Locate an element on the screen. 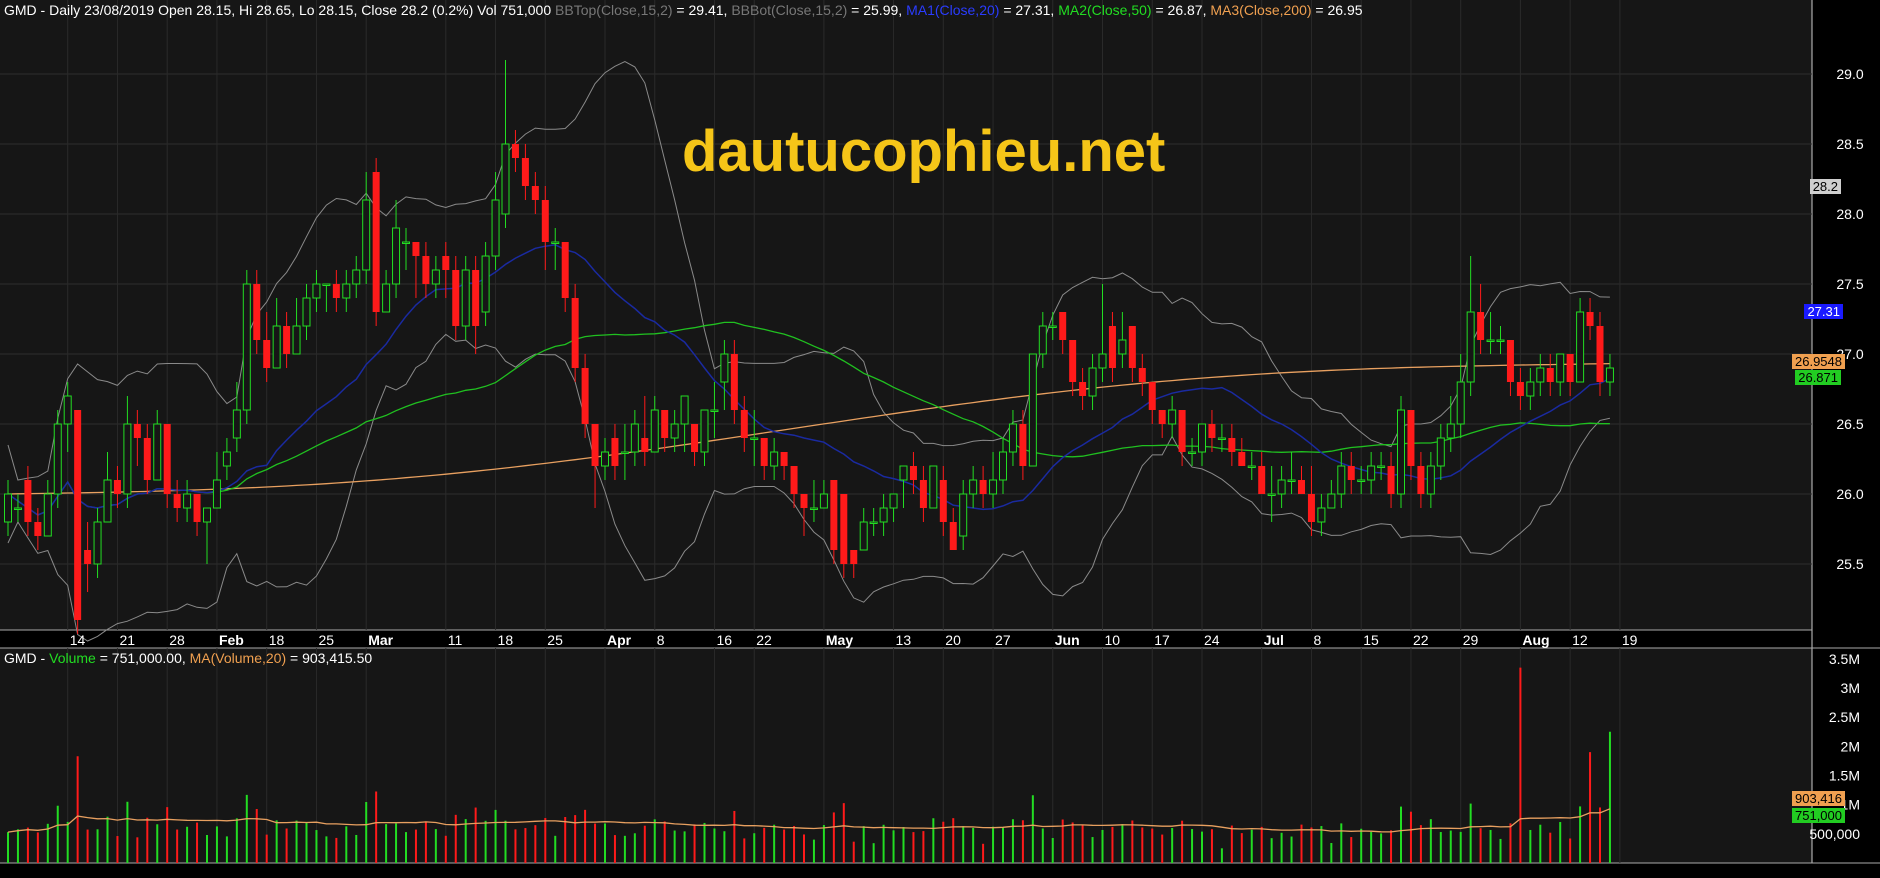 This screenshot has height=878, width=1880. volume-label: Volume is located at coordinates (72, 658).